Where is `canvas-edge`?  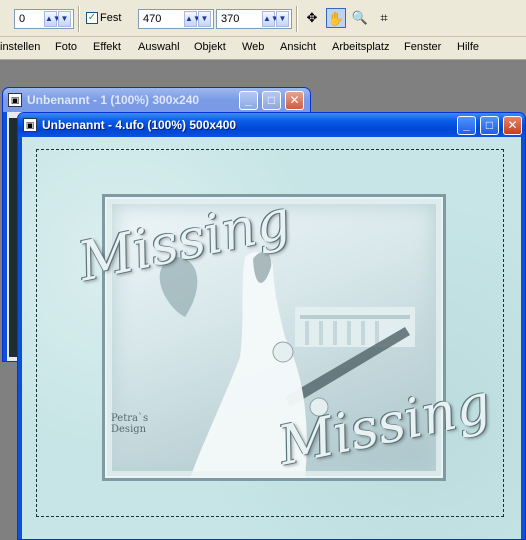
canvas-edge is located at coordinates (13, 237).